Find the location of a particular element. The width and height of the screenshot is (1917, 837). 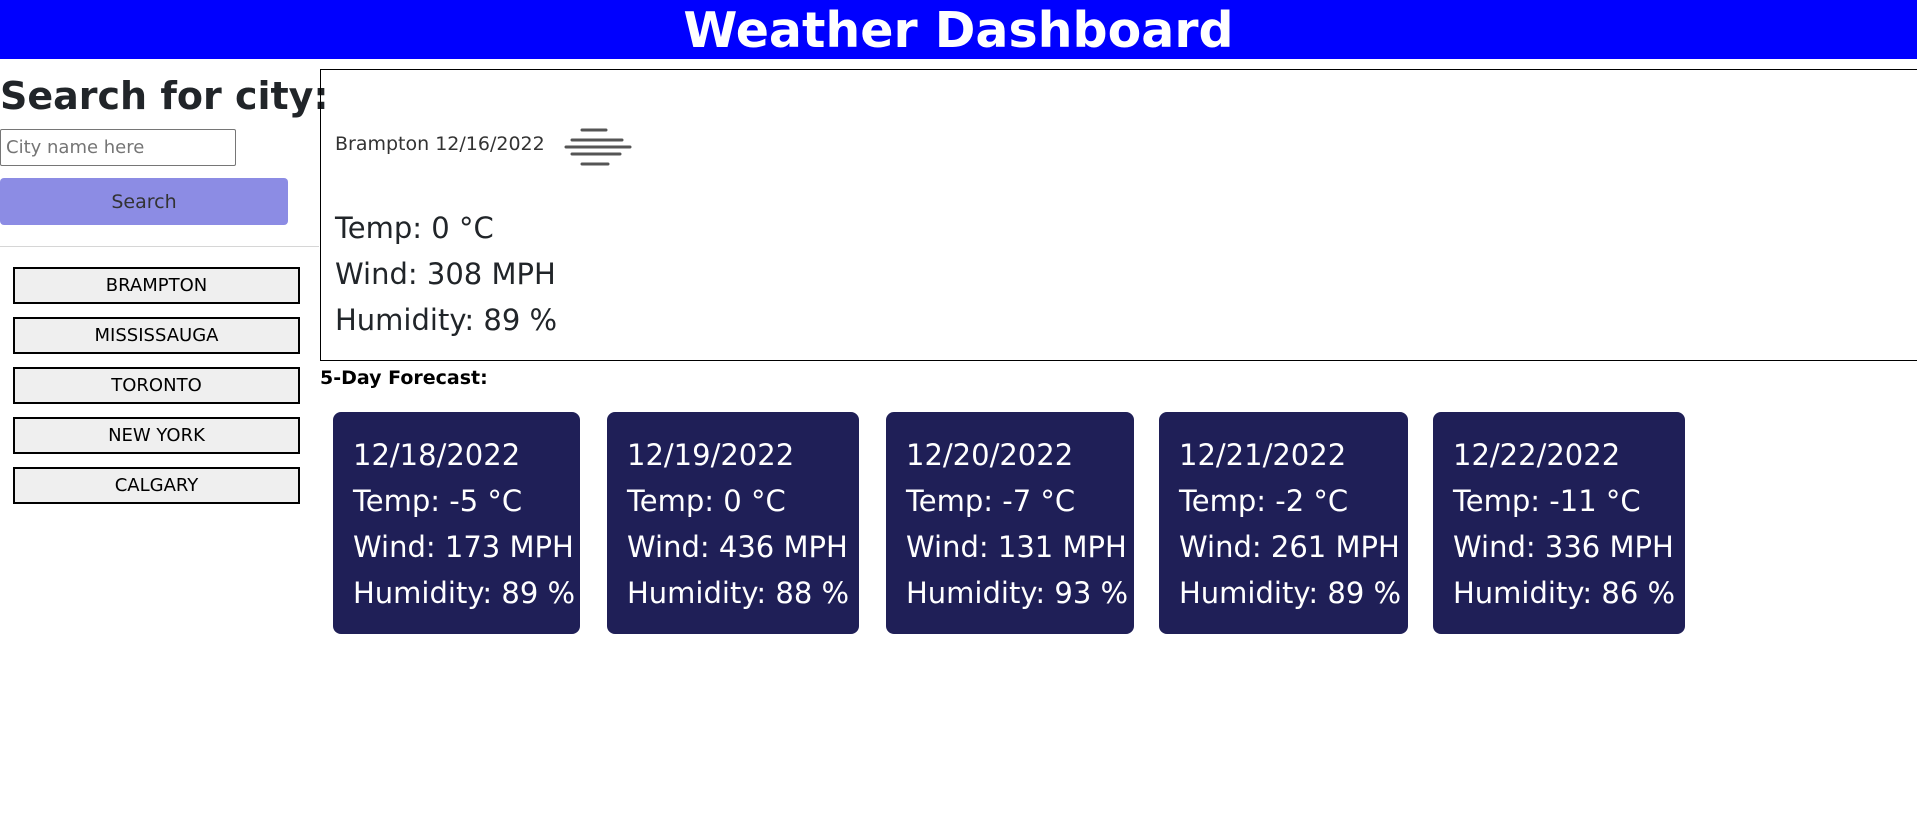

forecast-humidity: Humidity: 93 % is located at coordinates (1017, 593).